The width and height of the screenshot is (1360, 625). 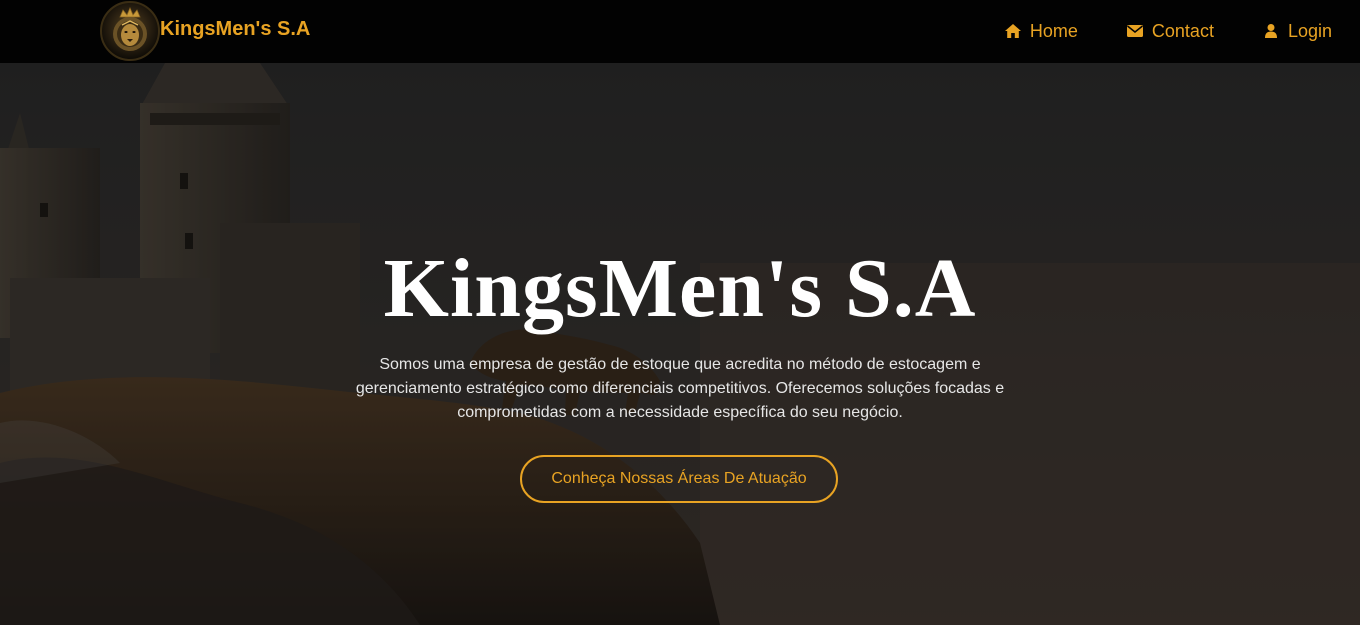 I want to click on nav-home: Home, so click(x=1041, y=31).